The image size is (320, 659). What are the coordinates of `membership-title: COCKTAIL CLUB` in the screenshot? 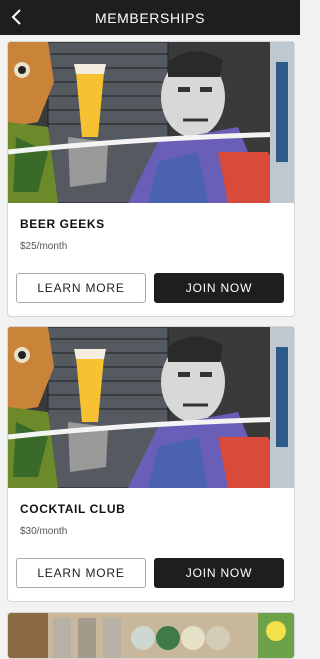 It's located at (73, 509).